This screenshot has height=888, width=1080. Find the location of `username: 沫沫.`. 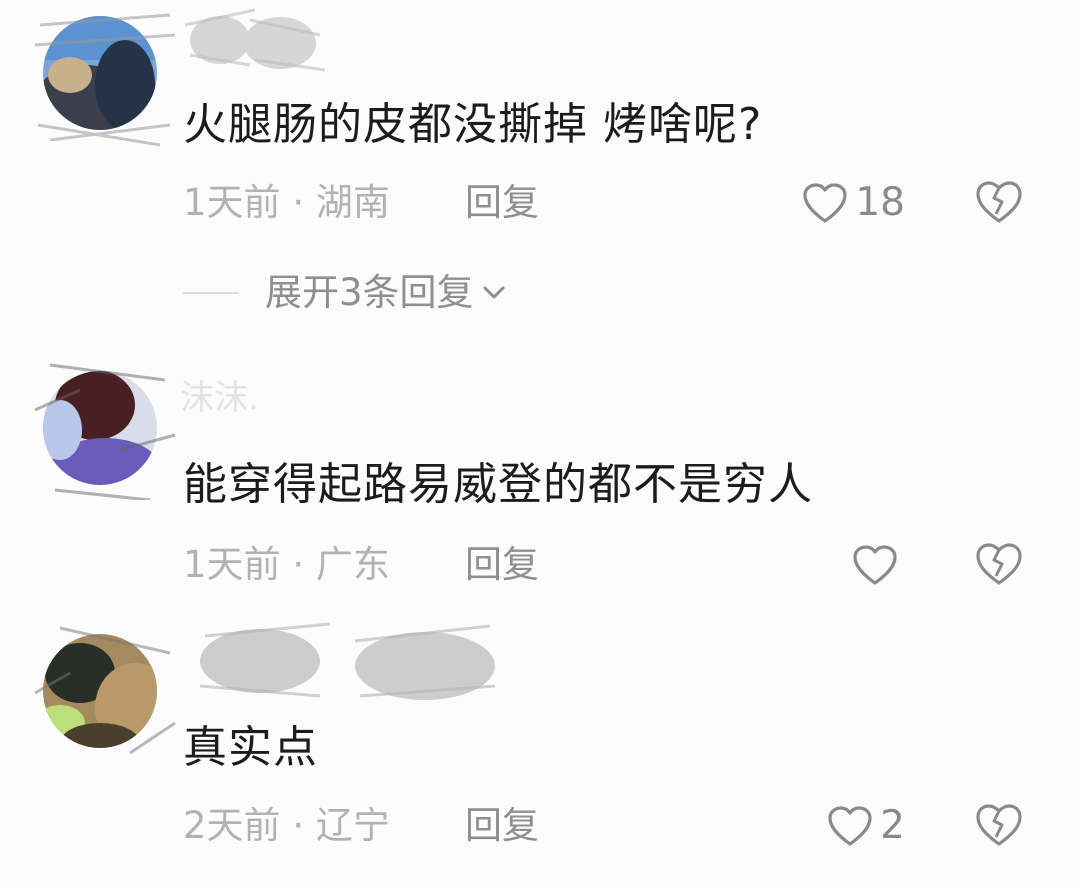

username: 沫沫. is located at coordinates (219, 403).